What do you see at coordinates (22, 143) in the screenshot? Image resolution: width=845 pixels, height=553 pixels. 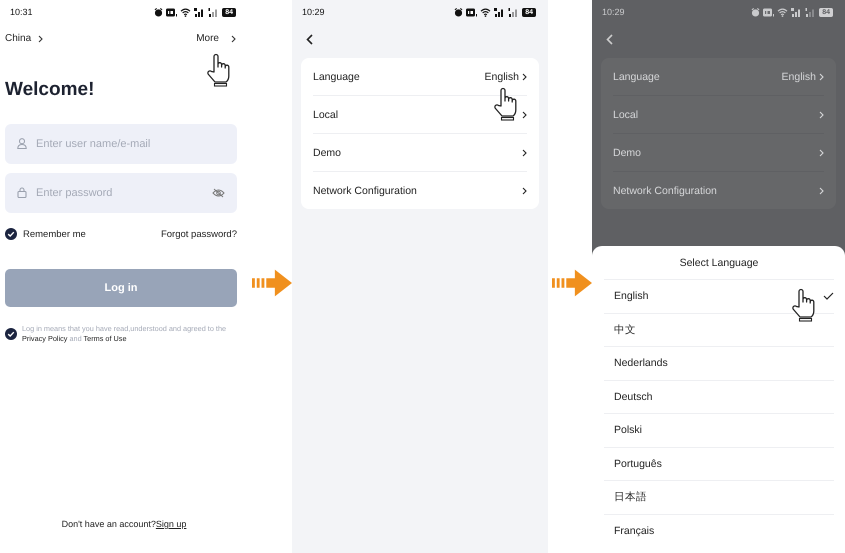 I see `user-icon` at bounding box center [22, 143].